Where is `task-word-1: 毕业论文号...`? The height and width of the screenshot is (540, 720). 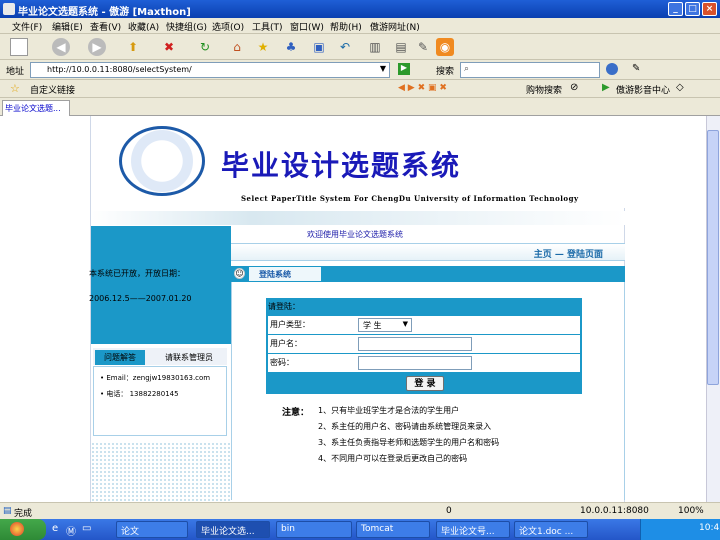 task-word-1: 毕业论文号... is located at coordinates (473, 529).